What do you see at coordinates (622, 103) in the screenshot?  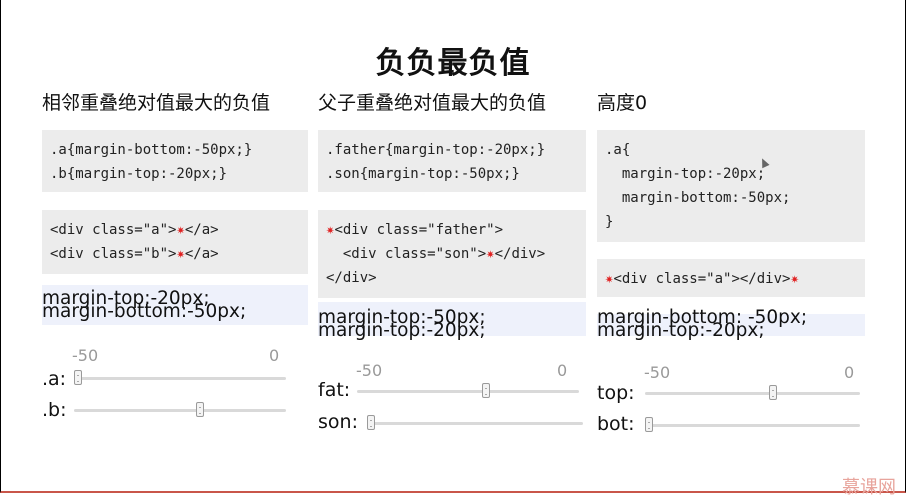 I see `column-heading: 高度0` at bounding box center [622, 103].